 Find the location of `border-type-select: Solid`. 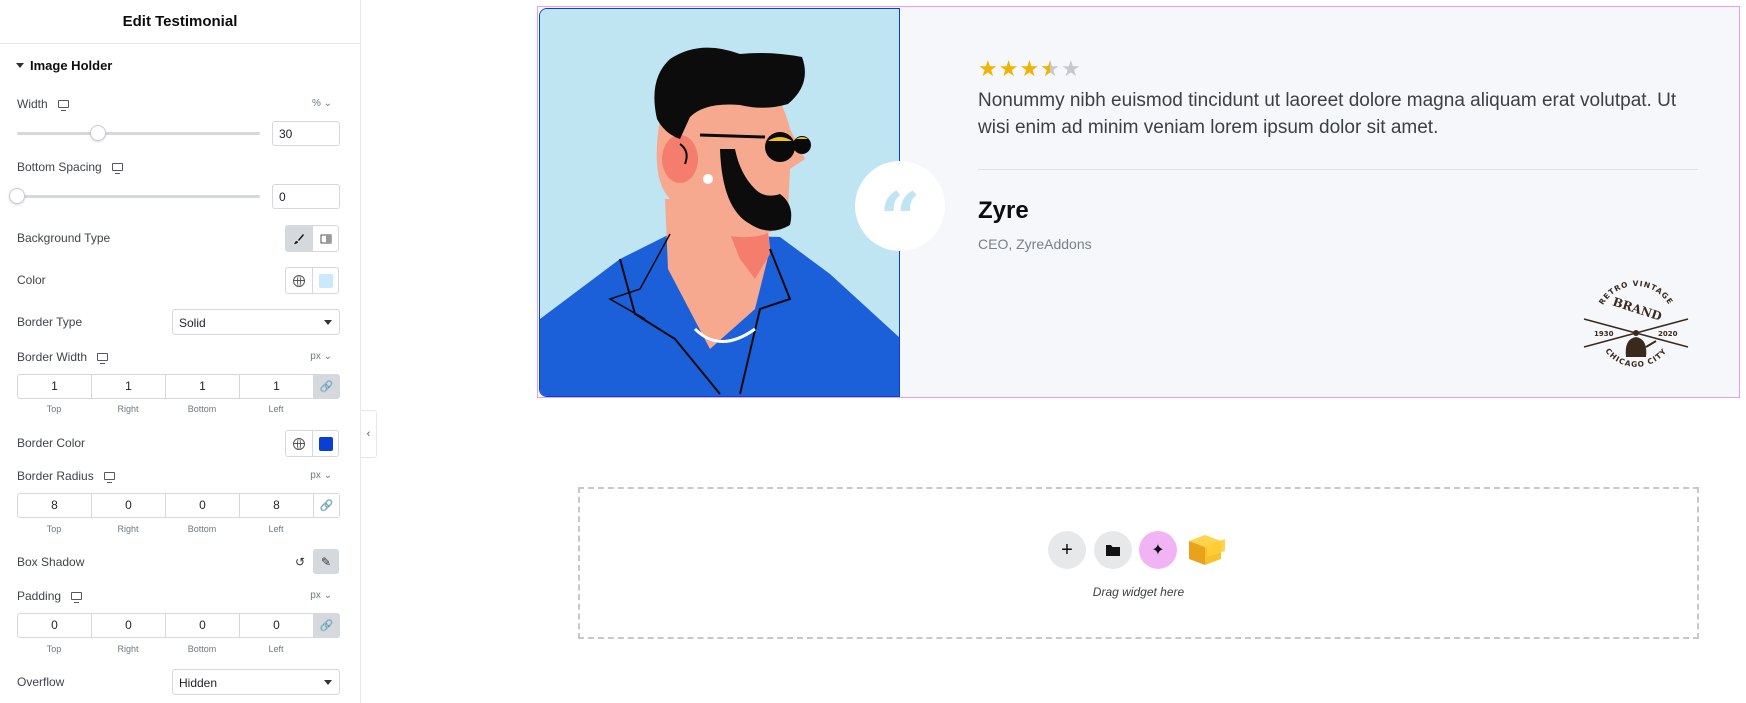

border-type-select: Solid is located at coordinates (256, 322).